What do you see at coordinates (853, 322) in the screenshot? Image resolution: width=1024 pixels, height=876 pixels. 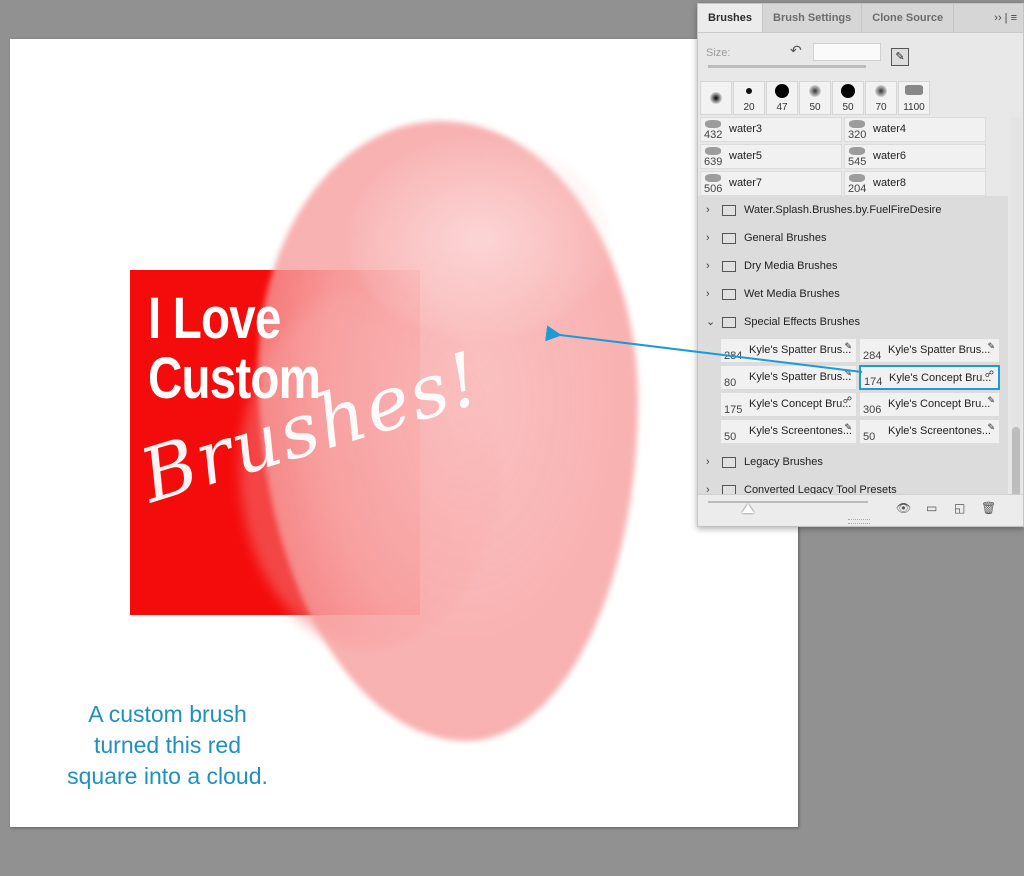 I see `brush-group-expanded: ⌄ Special Effects Brushes` at bounding box center [853, 322].